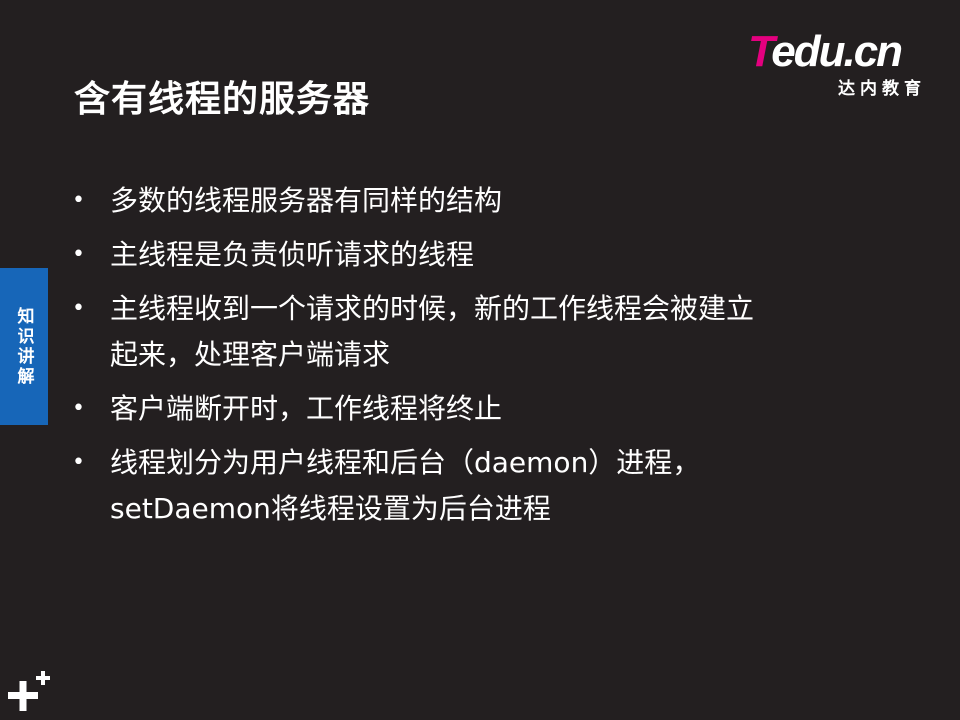 This screenshot has width=960, height=720. What do you see at coordinates (837, 51) in the screenshot?
I see `logo-wordmark-rest: edu.cn` at bounding box center [837, 51].